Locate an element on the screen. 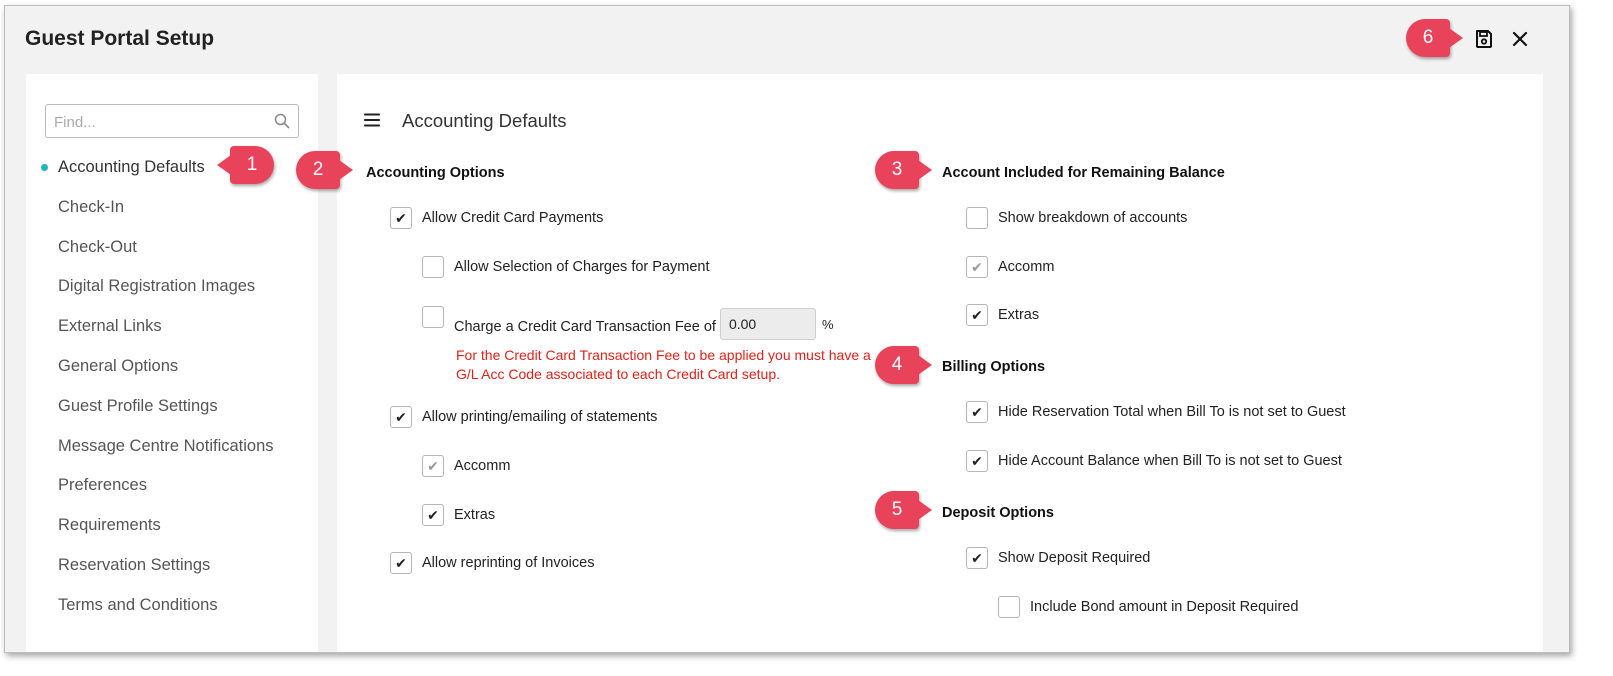  section-title-remaining-balance: Account Included for Remaining Balance is located at coordinates (1083, 173).